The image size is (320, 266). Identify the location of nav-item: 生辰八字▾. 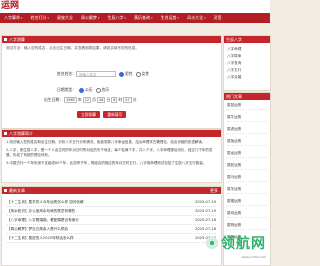
(117, 18).